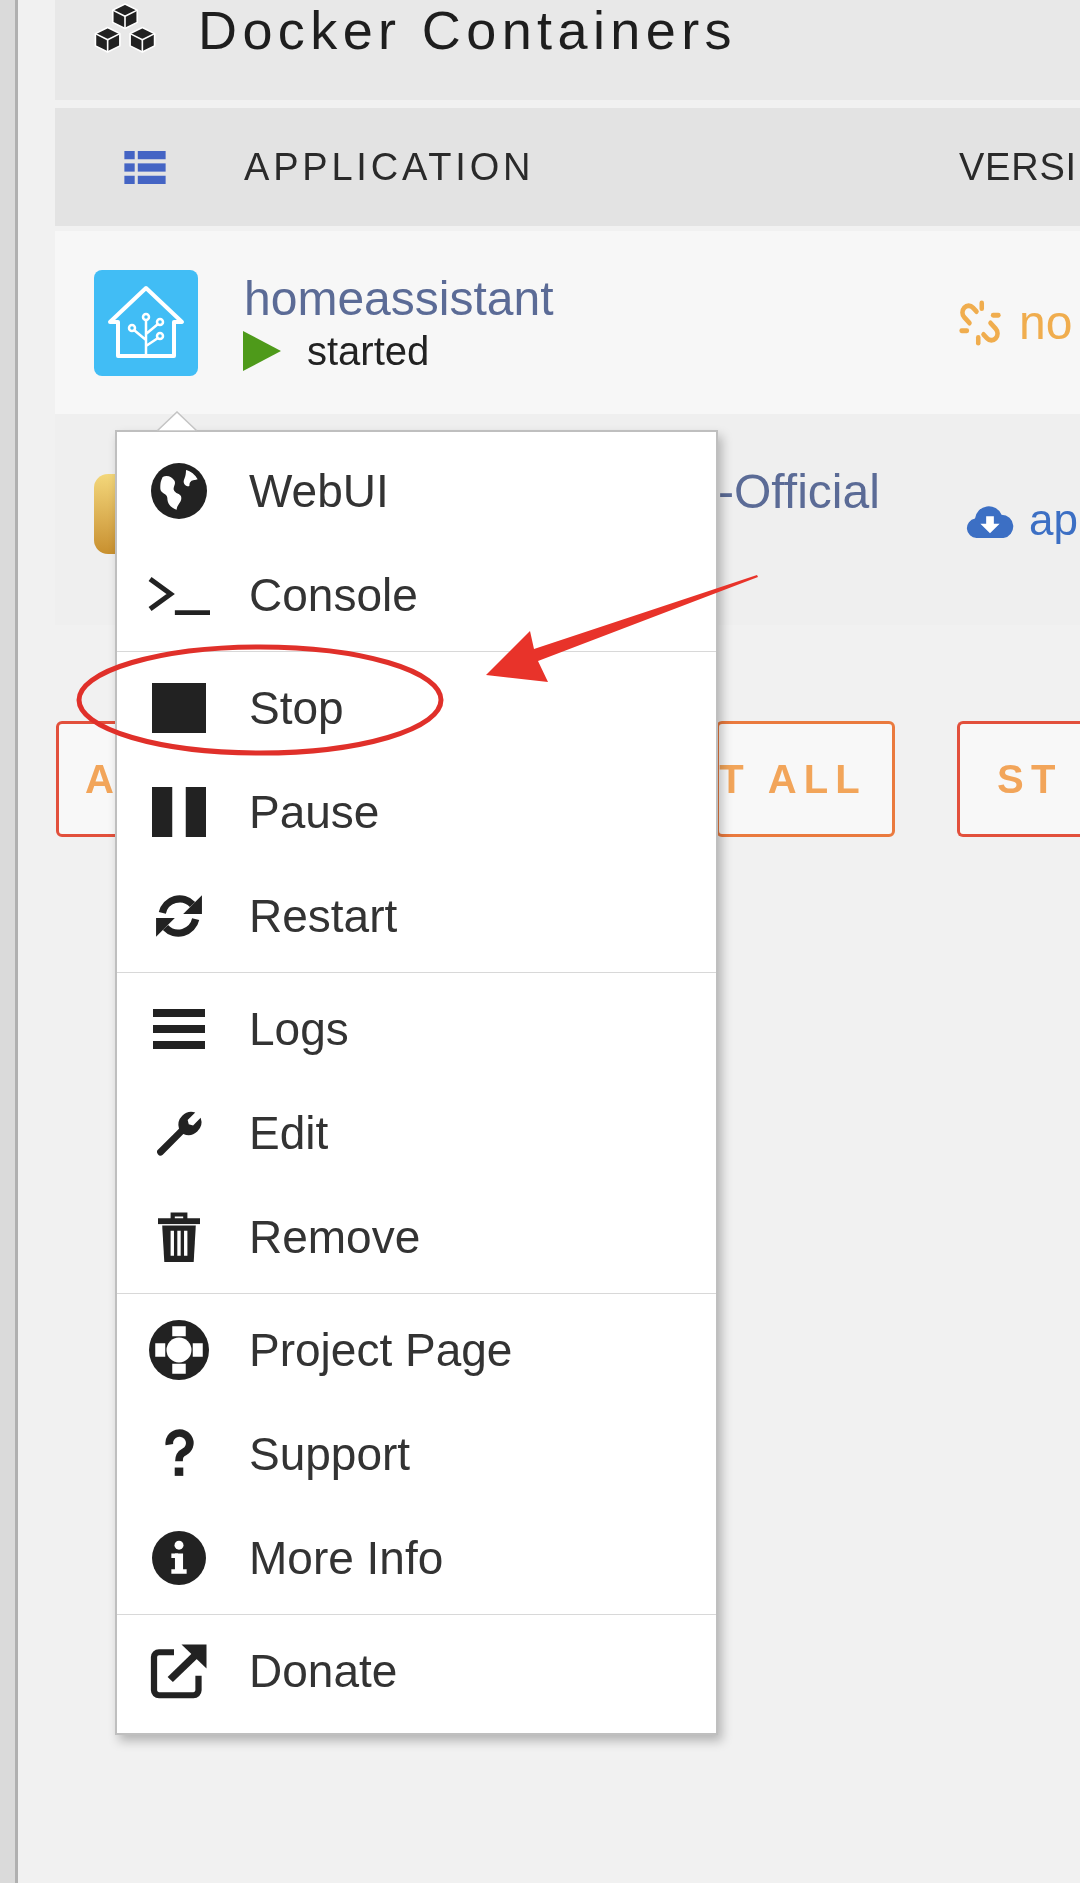 The height and width of the screenshot is (1883, 1080). Describe the element at coordinates (179, 1671) in the screenshot. I see `external-link-icon` at that location.